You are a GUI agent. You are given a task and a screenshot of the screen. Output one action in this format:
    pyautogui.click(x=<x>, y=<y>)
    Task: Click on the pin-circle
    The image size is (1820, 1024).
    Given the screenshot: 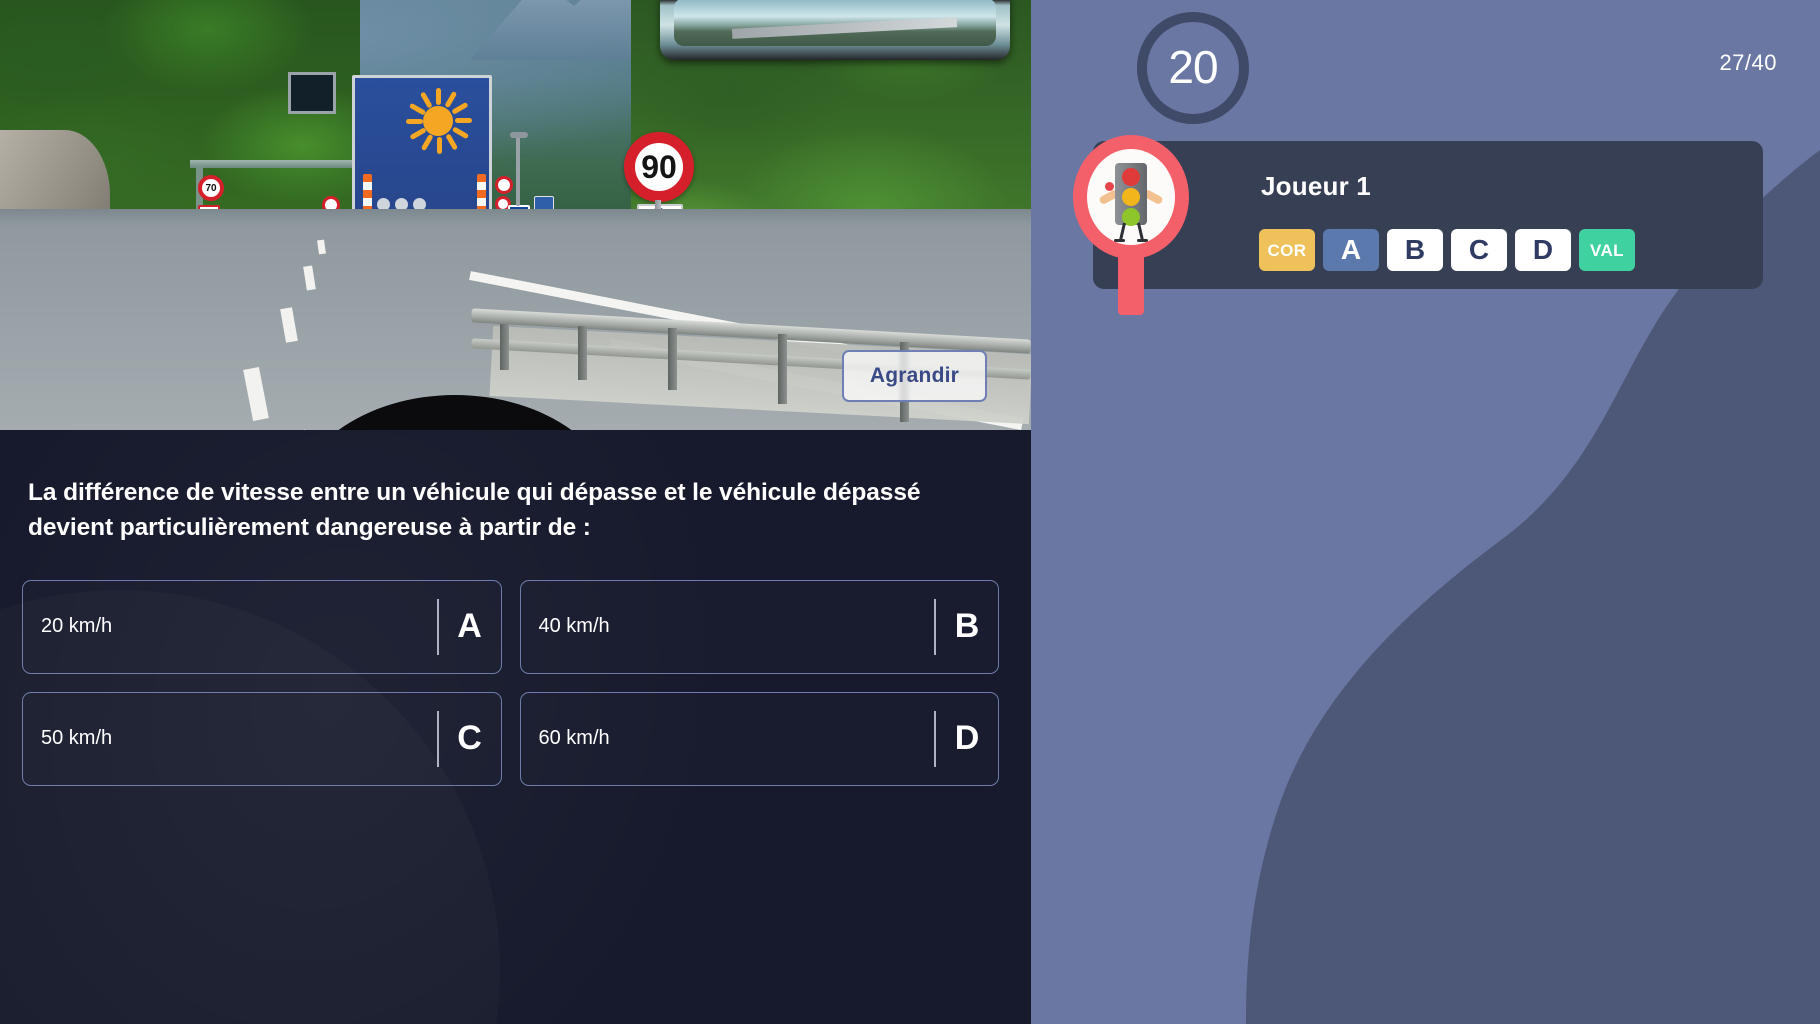 What is the action you would take?
    pyautogui.click(x=1131, y=197)
    